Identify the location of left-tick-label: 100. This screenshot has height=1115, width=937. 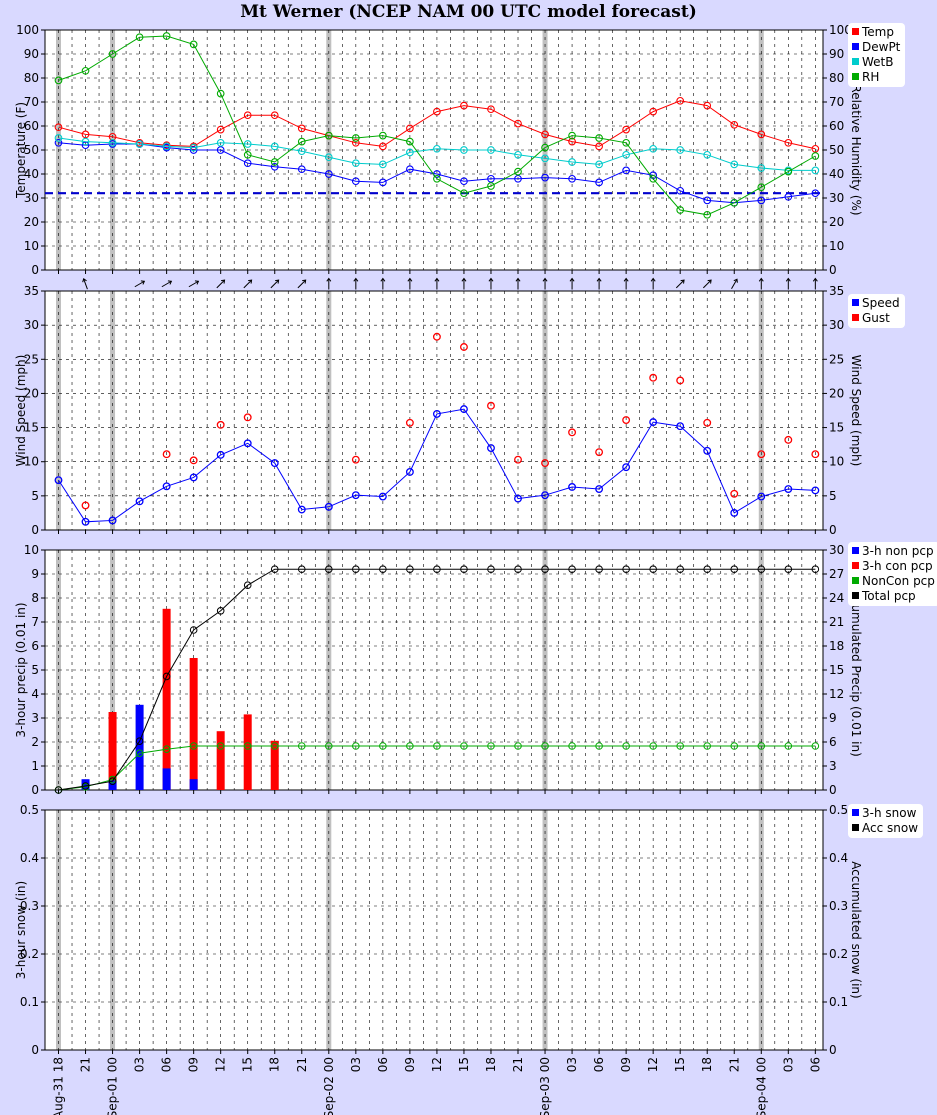
(27, 30).